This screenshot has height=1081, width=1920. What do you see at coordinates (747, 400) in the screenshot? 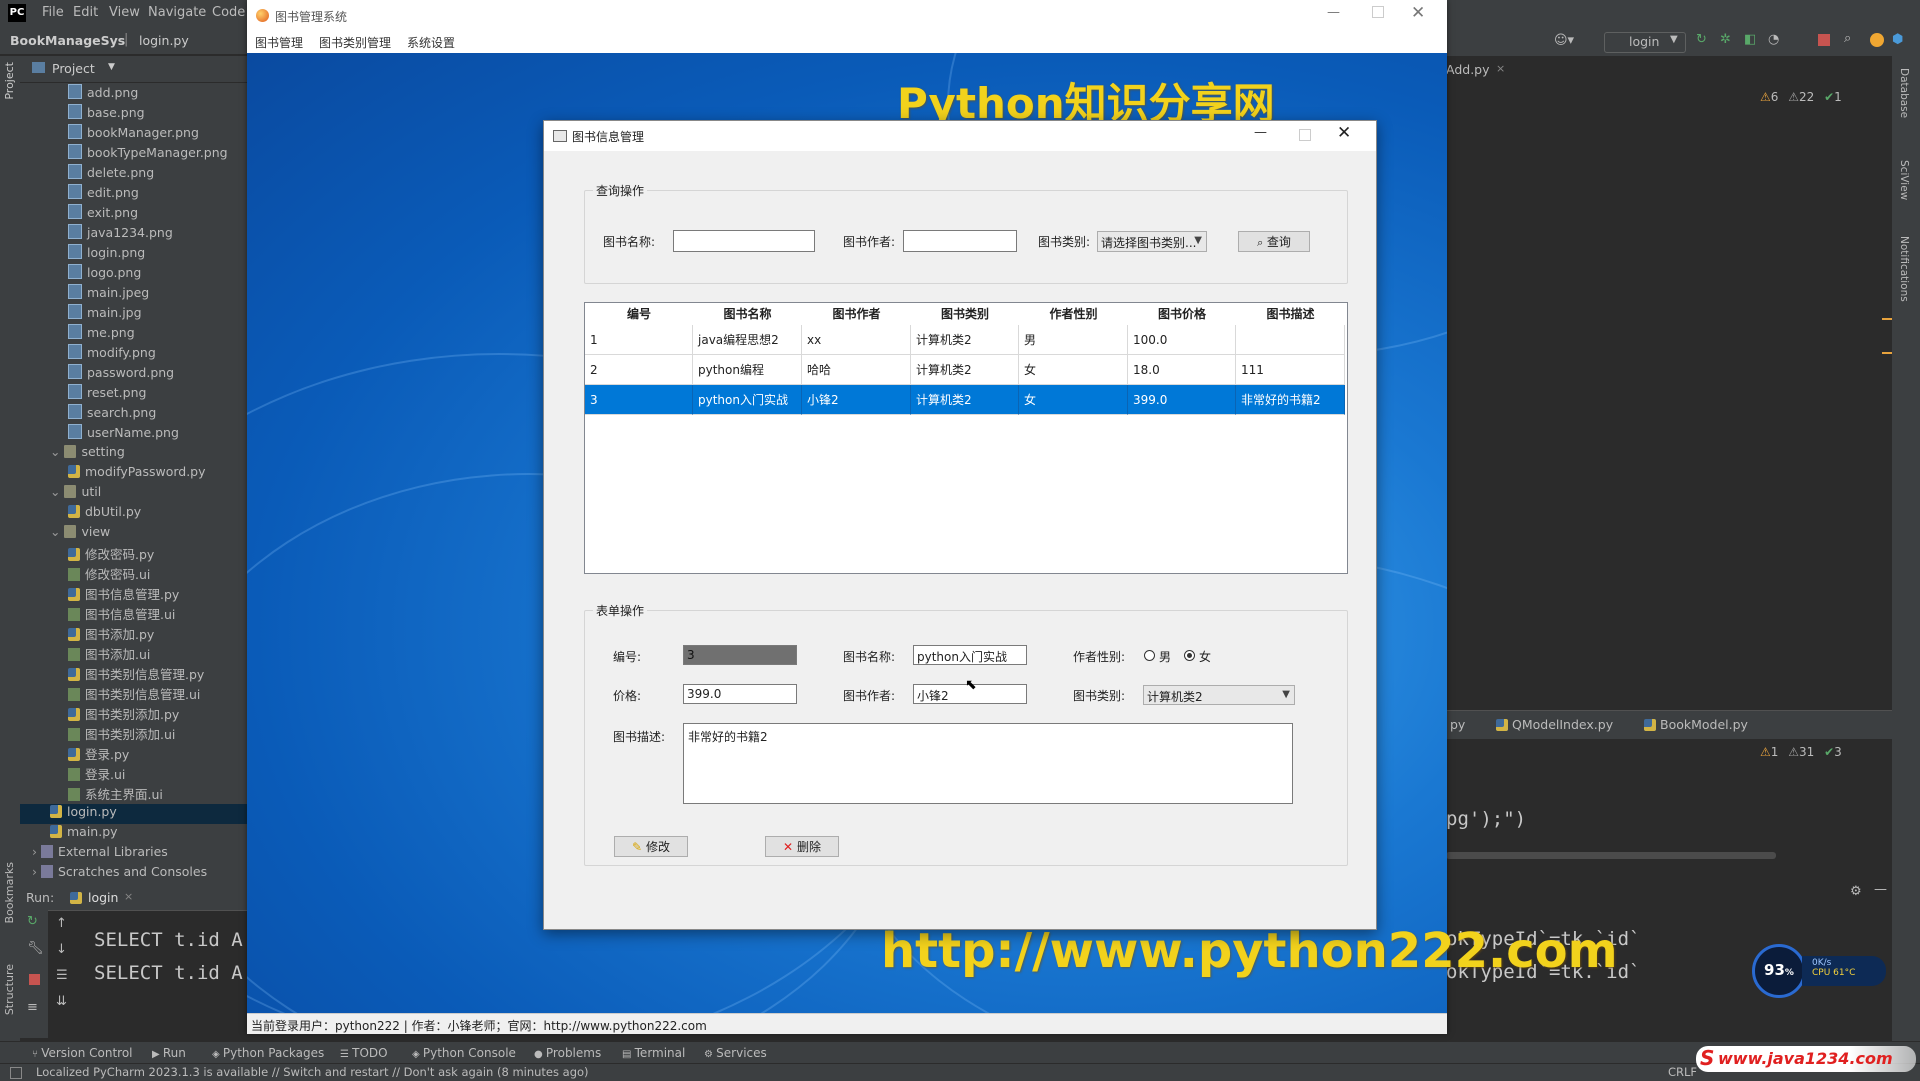
I see `table-cell: python入门实战` at bounding box center [747, 400].